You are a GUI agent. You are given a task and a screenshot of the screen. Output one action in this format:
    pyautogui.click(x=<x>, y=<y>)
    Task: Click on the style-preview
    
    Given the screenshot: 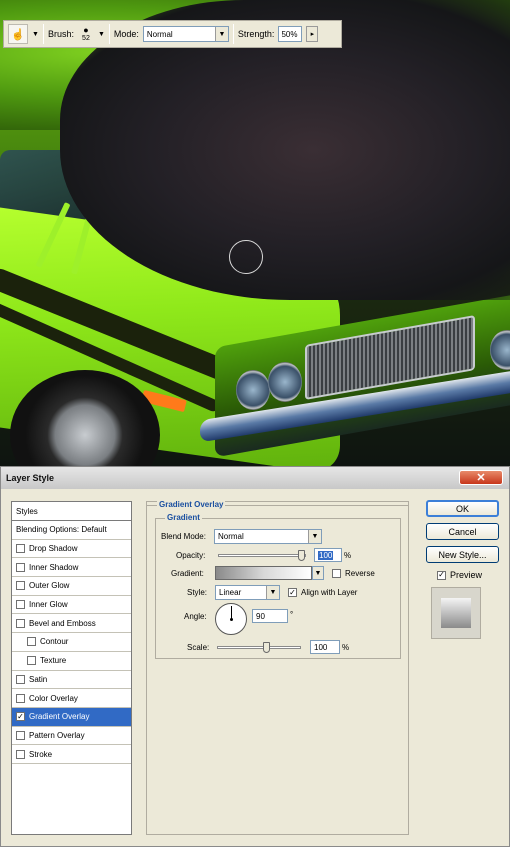 What is the action you would take?
    pyautogui.click(x=456, y=613)
    